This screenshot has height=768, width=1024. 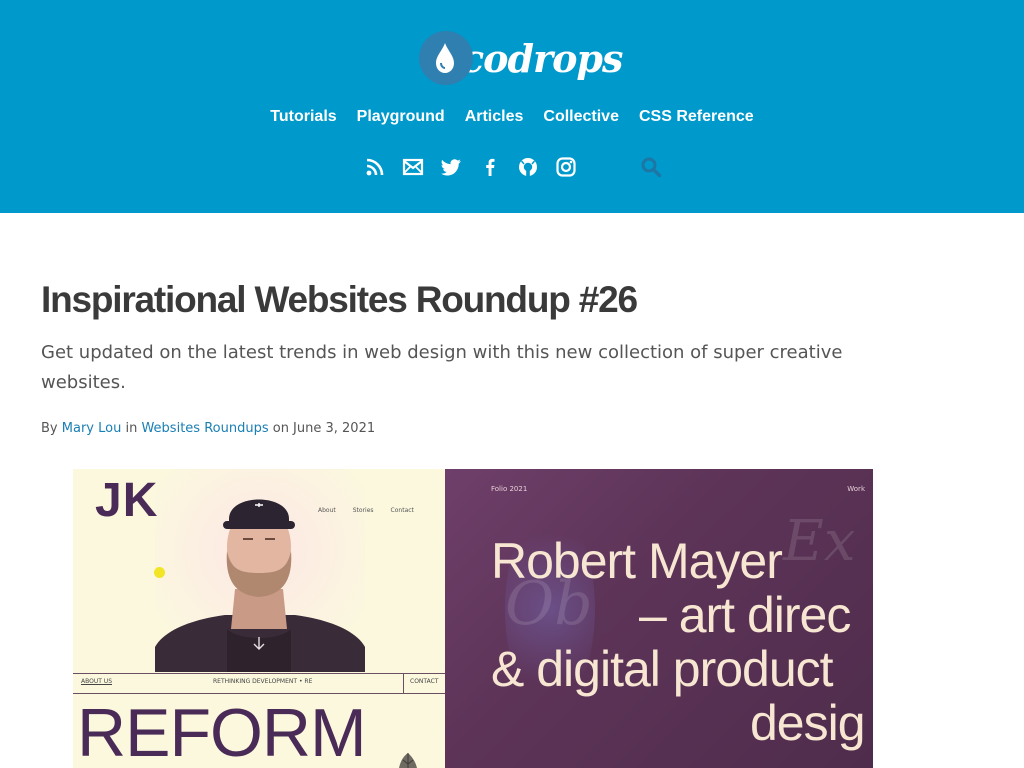 What do you see at coordinates (324, 428) in the screenshot?
I see `meta-date: on June 3, 2021` at bounding box center [324, 428].